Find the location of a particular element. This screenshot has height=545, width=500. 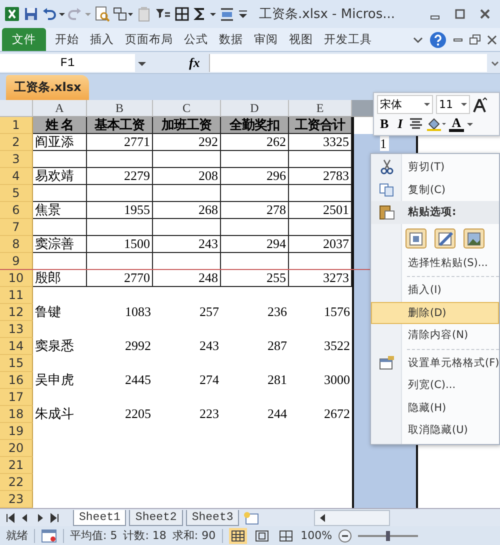

print-preview-icon is located at coordinates (102, 14).